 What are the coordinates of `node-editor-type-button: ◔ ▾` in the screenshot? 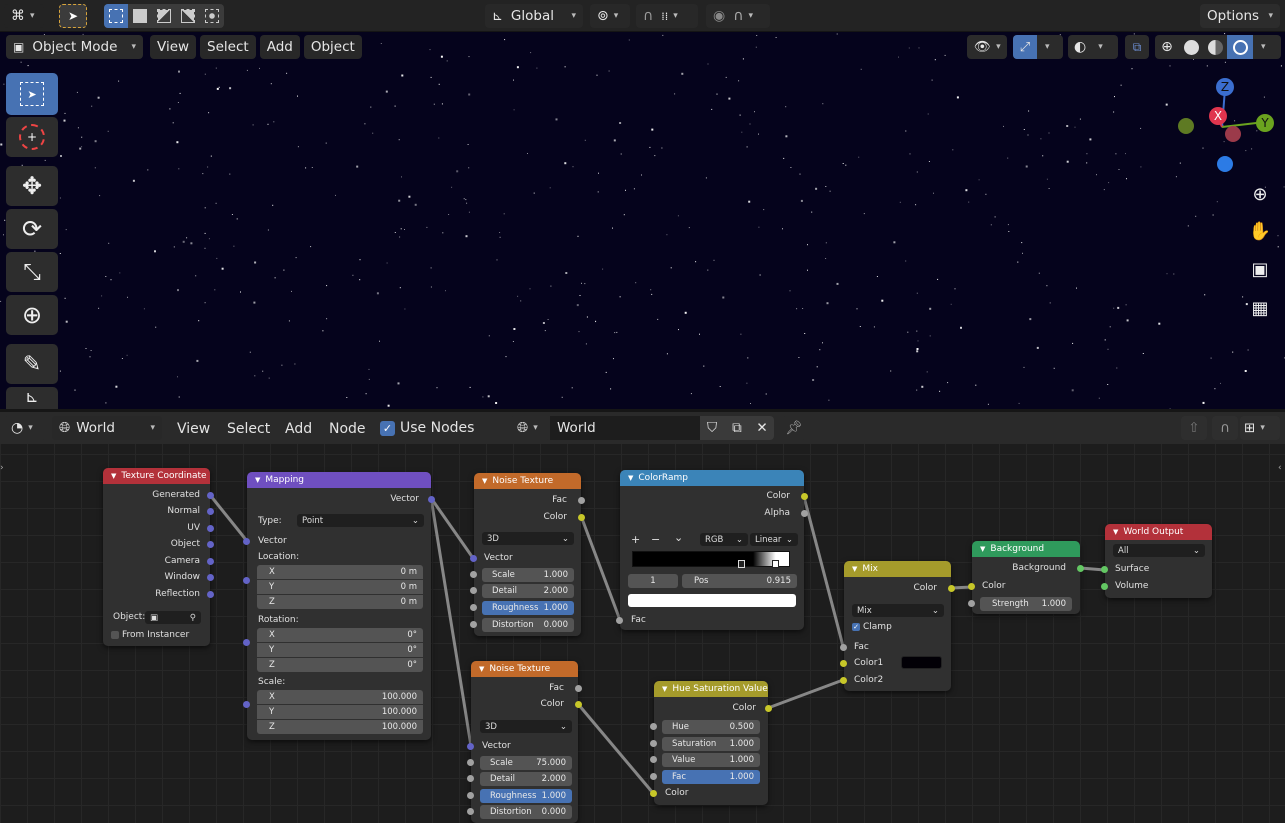 It's located at (25, 428).